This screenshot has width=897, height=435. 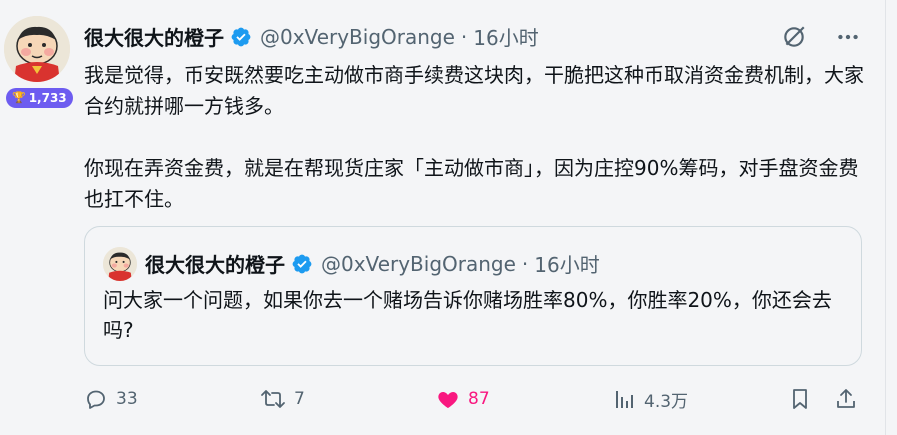 What do you see at coordinates (794, 37) in the screenshot?
I see `grok-icon` at bounding box center [794, 37].